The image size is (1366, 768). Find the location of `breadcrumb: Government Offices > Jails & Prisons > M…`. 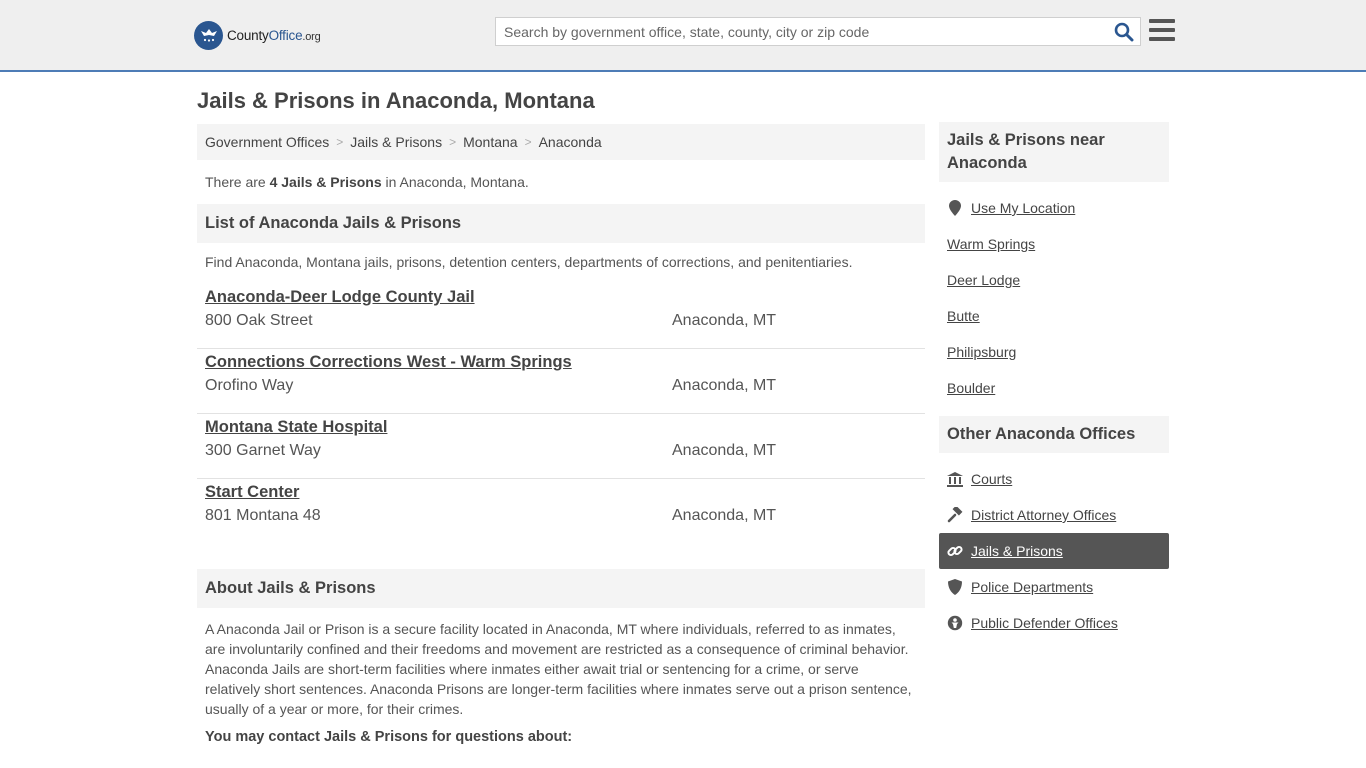

breadcrumb: Government Offices > Jails & Prisons > M… is located at coordinates (561, 142).